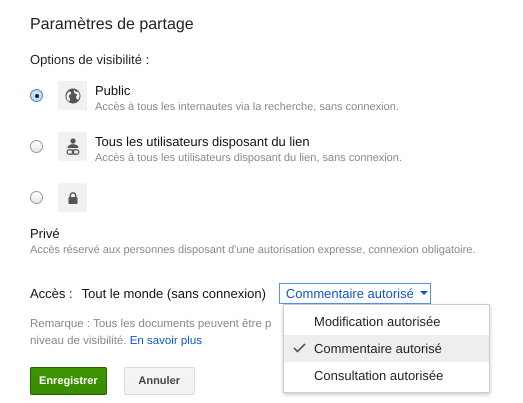 The image size is (523, 403). Describe the element at coordinates (45, 233) in the screenshot. I see `option-title: Privé` at that location.